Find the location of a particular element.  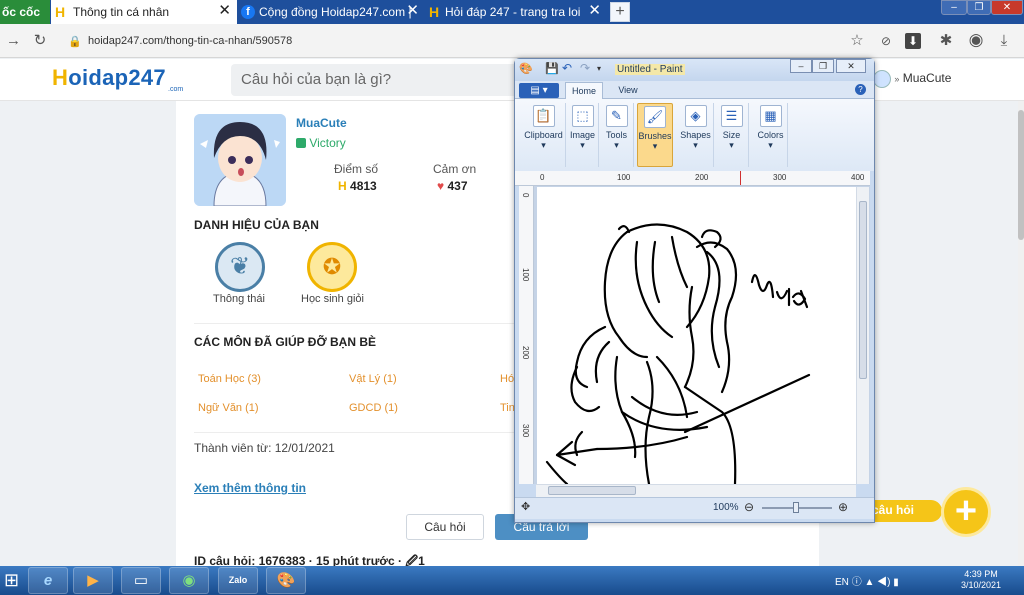

brand-label: ốc cốc is located at coordinates (21, 12).